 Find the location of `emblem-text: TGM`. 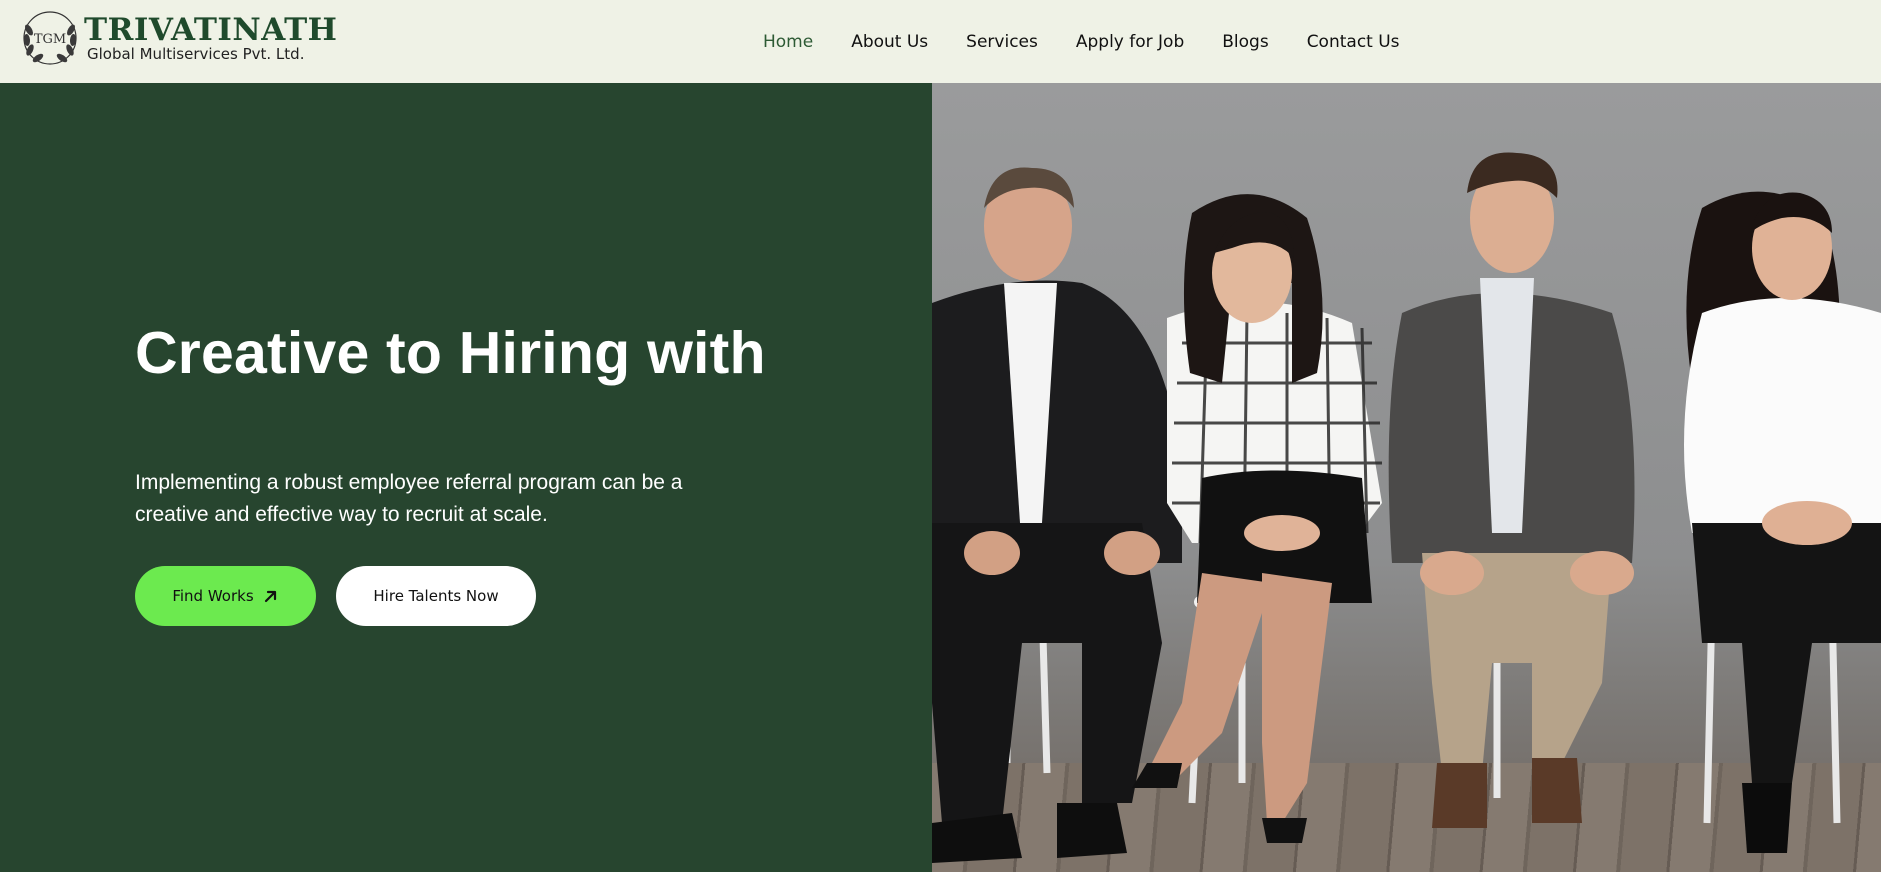

emblem-text: TGM is located at coordinates (50, 39).